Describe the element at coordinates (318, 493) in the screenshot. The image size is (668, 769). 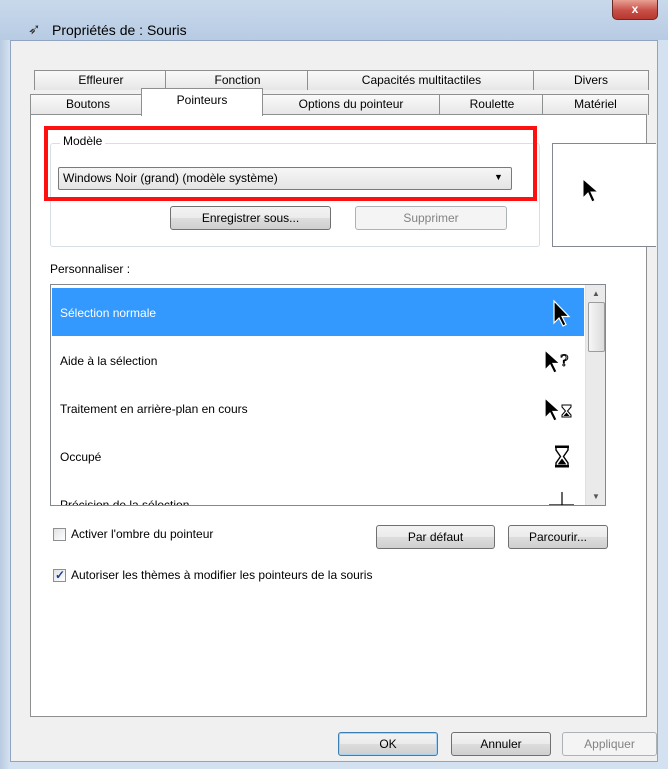
I see `list-item-precision: Précision de la sélection` at that location.